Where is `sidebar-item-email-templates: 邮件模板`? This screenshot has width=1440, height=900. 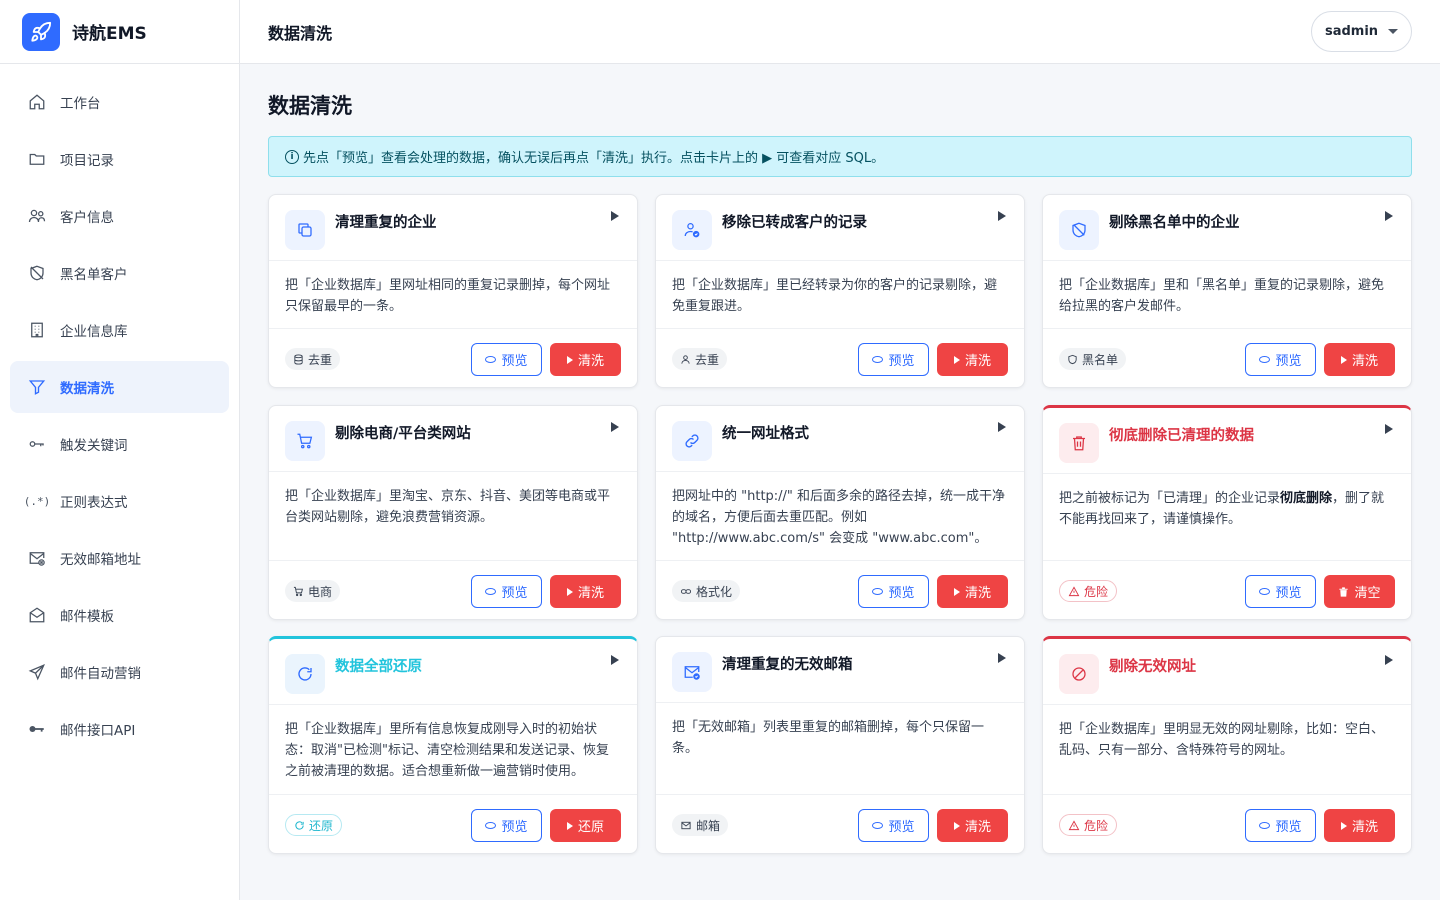
sidebar-item-email-templates: 邮件模板 is located at coordinates (119, 615).